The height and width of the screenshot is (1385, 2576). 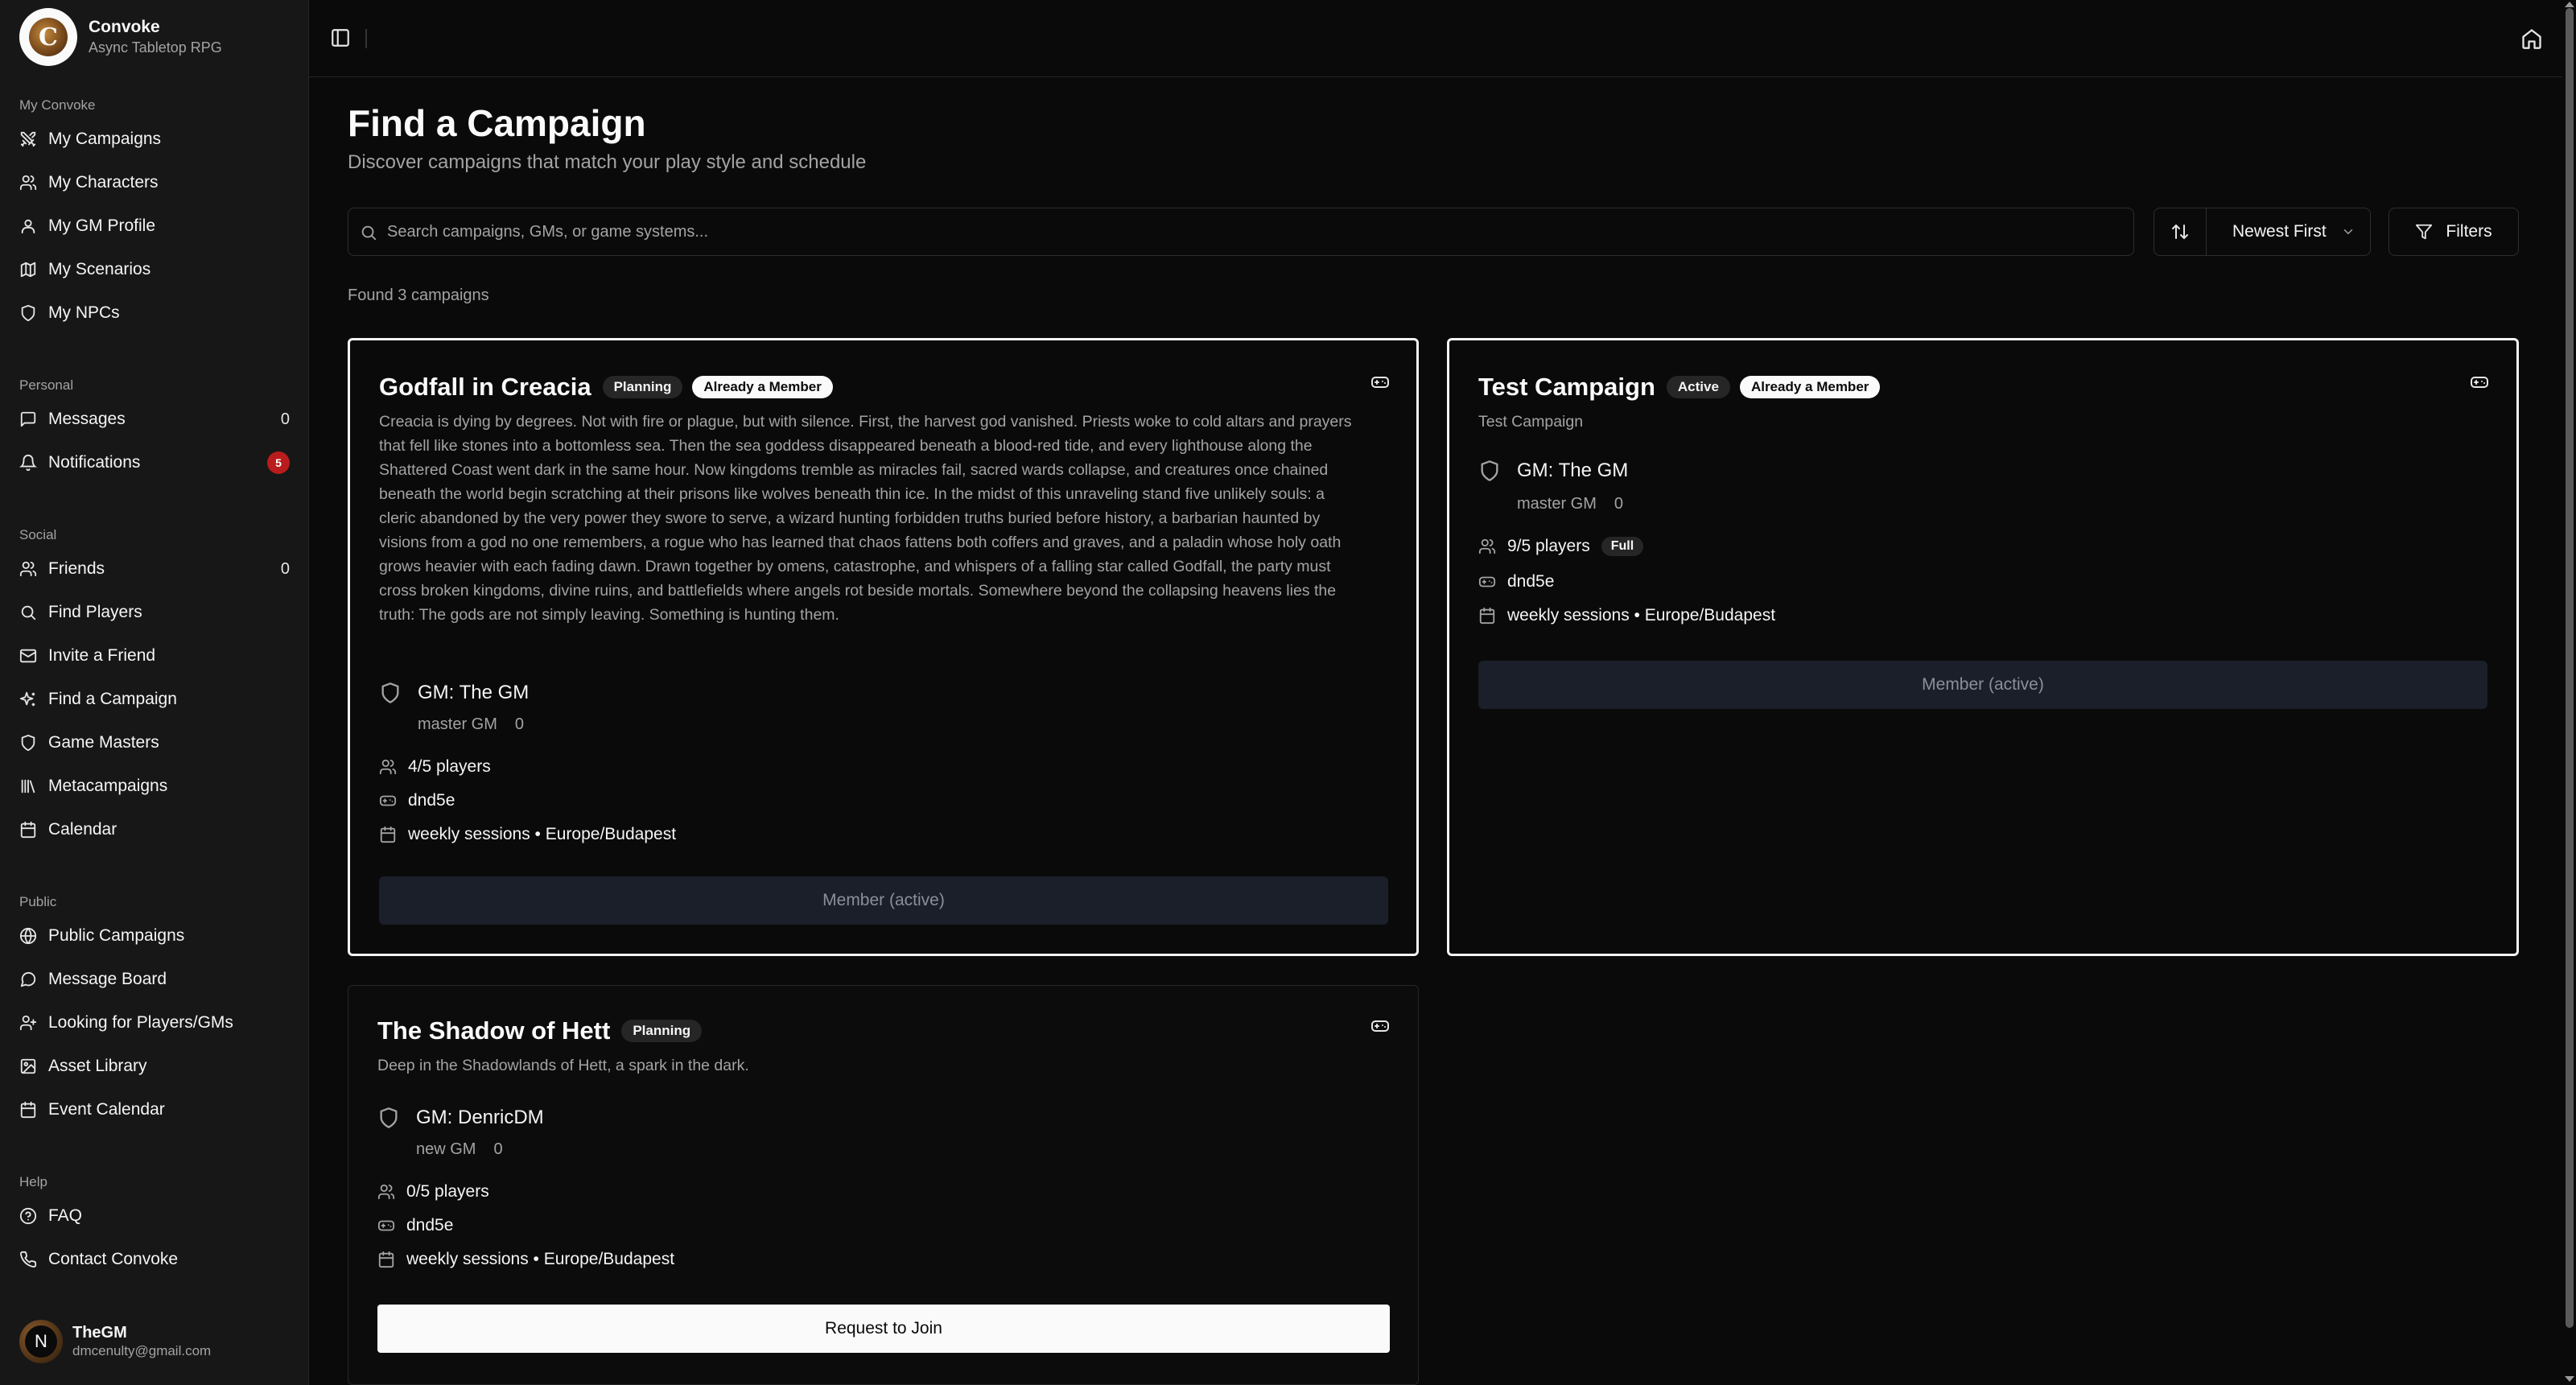 I want to click on filter-icon, so click(x=2424, y=232).